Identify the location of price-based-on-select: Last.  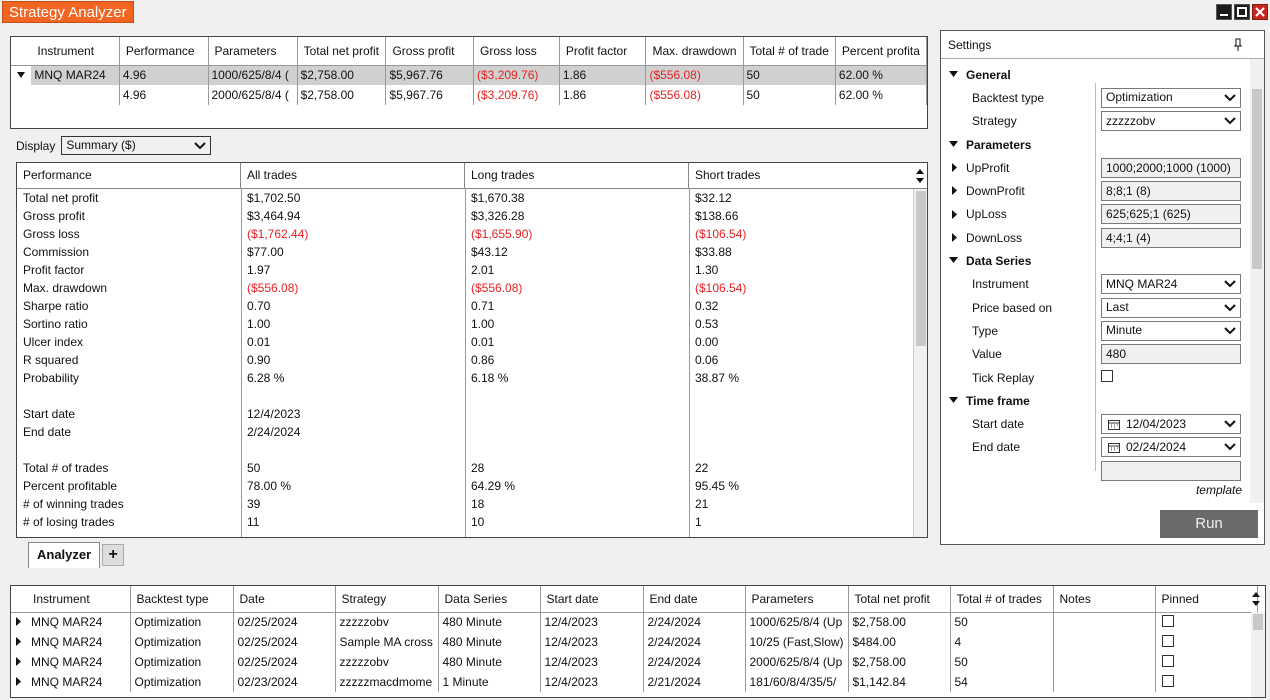
(1171, 307).